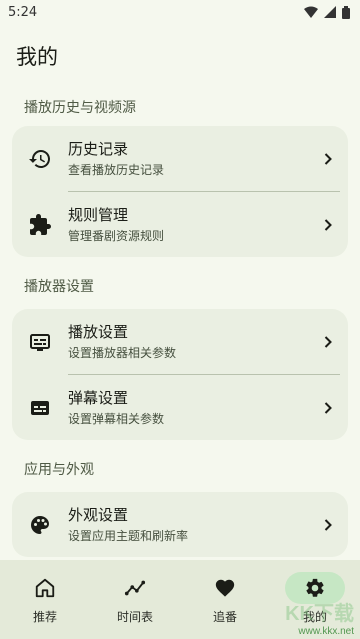 This screenshot has width=360, height=639. I want to click on watermark-url: www.kkx.net, so click(326, 631).